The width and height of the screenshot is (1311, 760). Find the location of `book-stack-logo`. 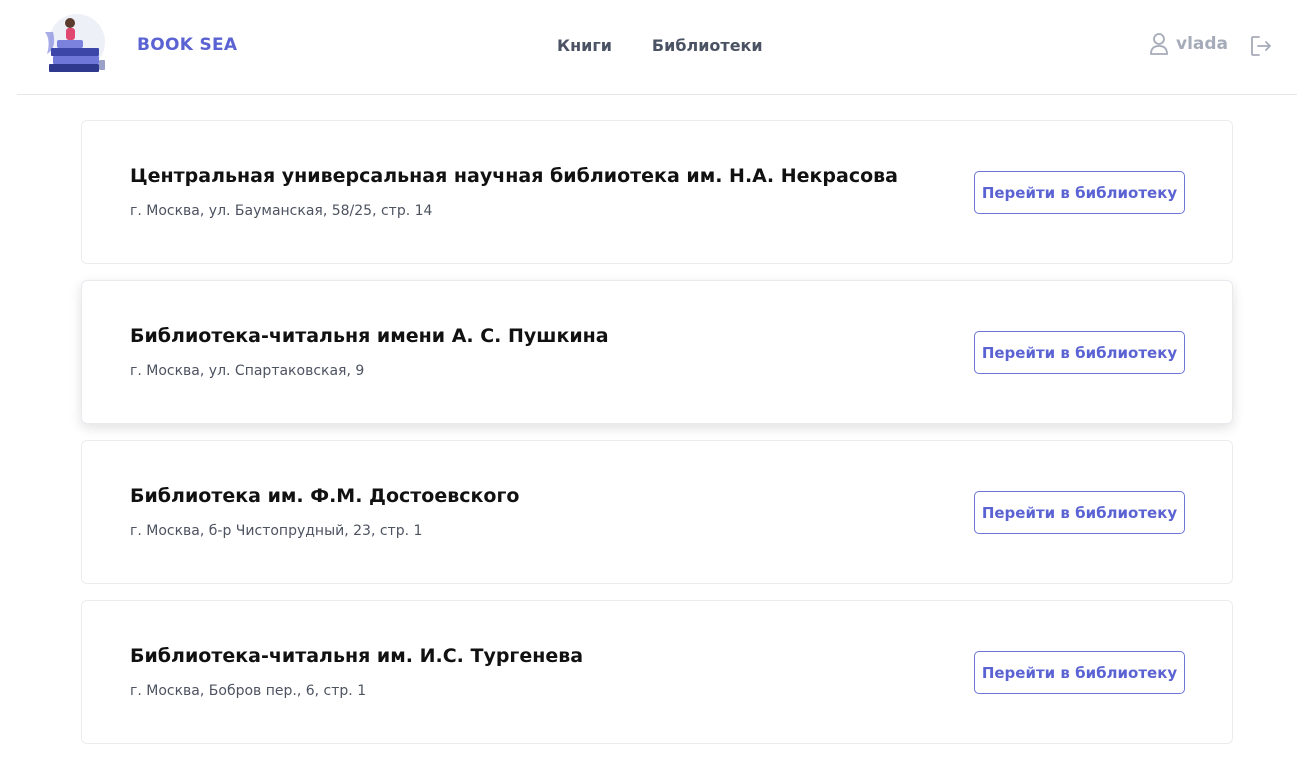

book-stack-logo is located at coordinates (81, 45).